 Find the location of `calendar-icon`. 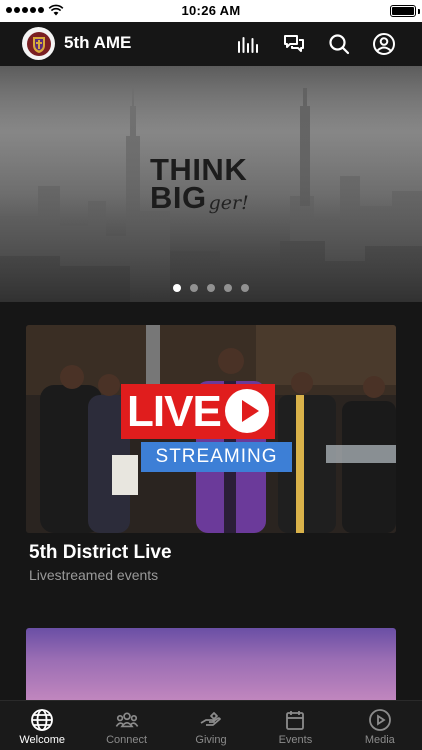

calendar-icon is located at coordinates (295, 720).